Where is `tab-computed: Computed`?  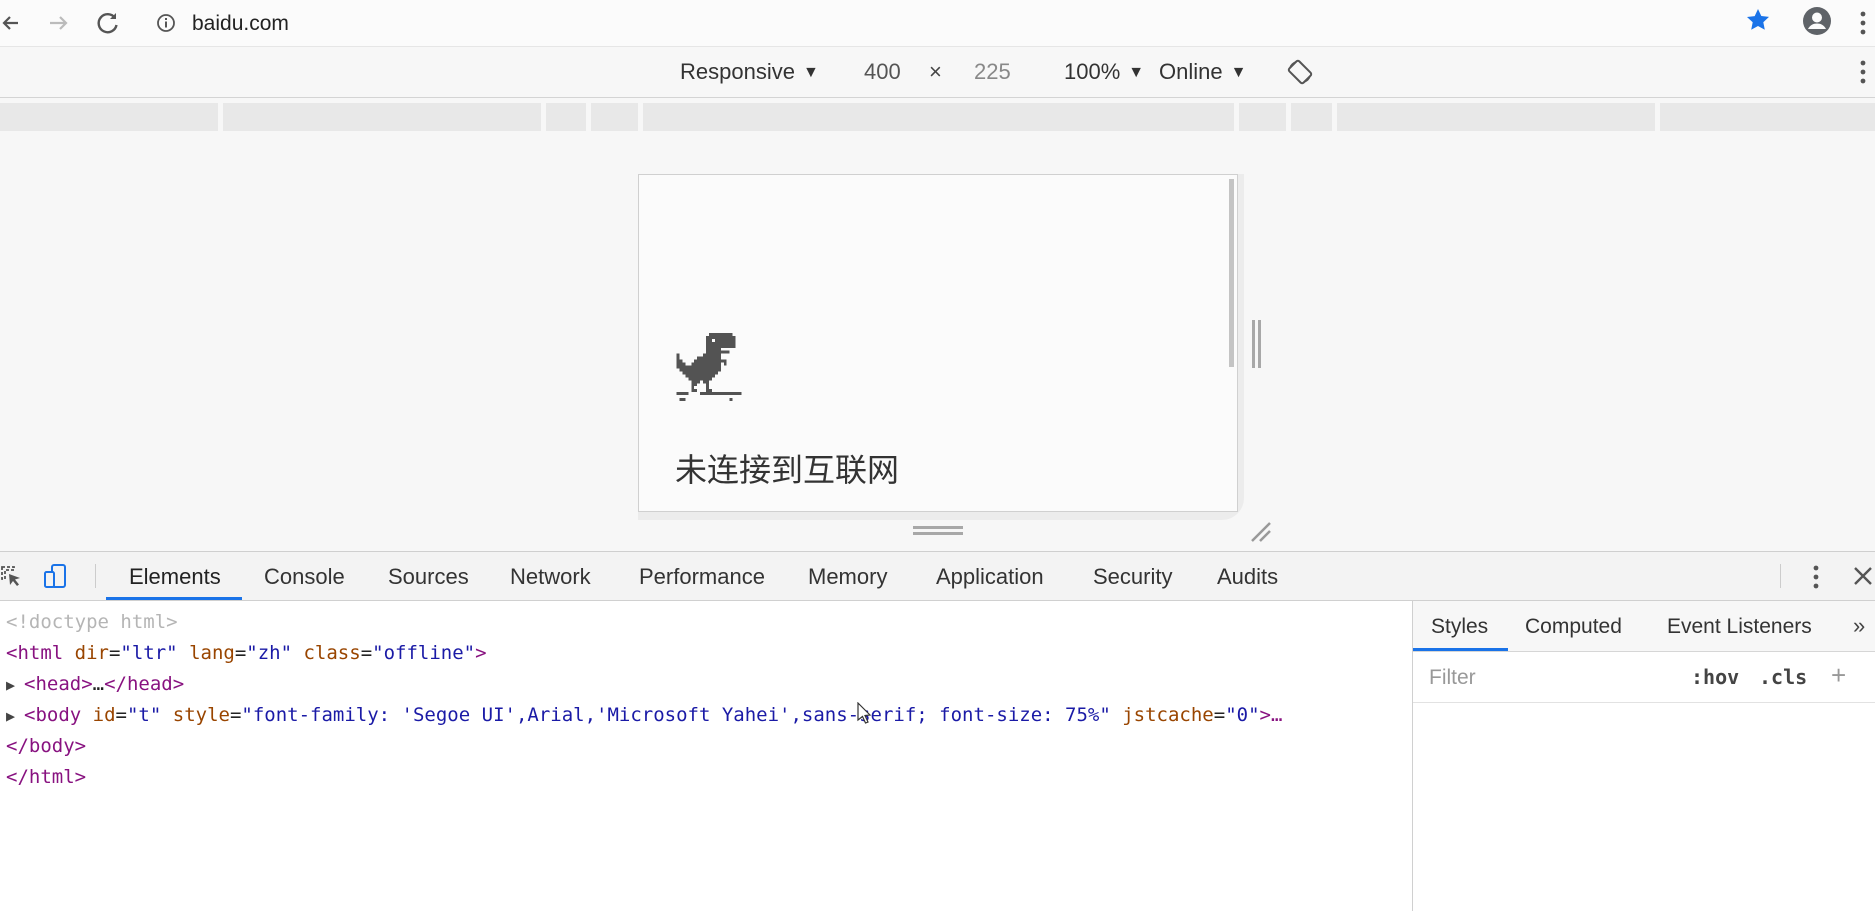 tab-computed: Computed is located at coordinates (1573, 627).